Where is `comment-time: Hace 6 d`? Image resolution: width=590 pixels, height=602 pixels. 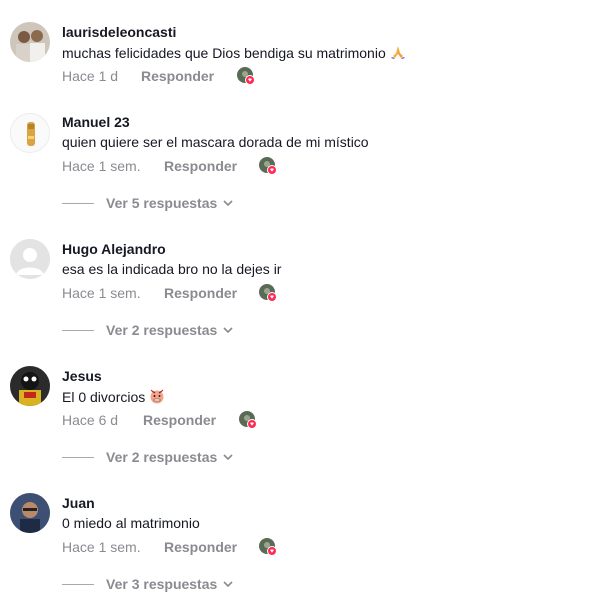 comment-time: Hace 6 d is located at coordinates (90, 420).